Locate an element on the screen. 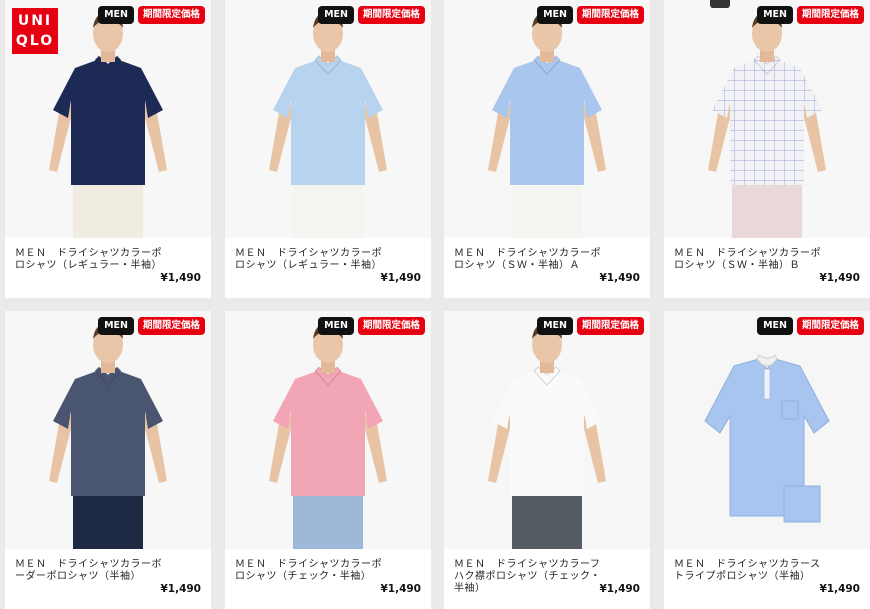 This screenshot has width=870, height=609. logo-text-line1: UNI is located at coordinates (35, 21).